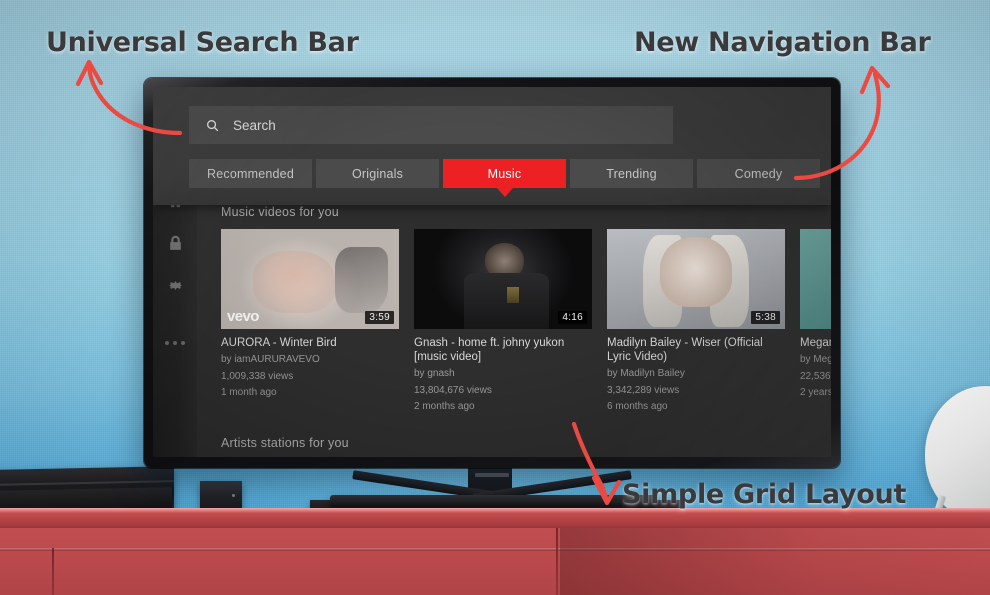  Describe the element at coordinates (175, 343) in the screenshot. I see `more-dots-icon` at that location.